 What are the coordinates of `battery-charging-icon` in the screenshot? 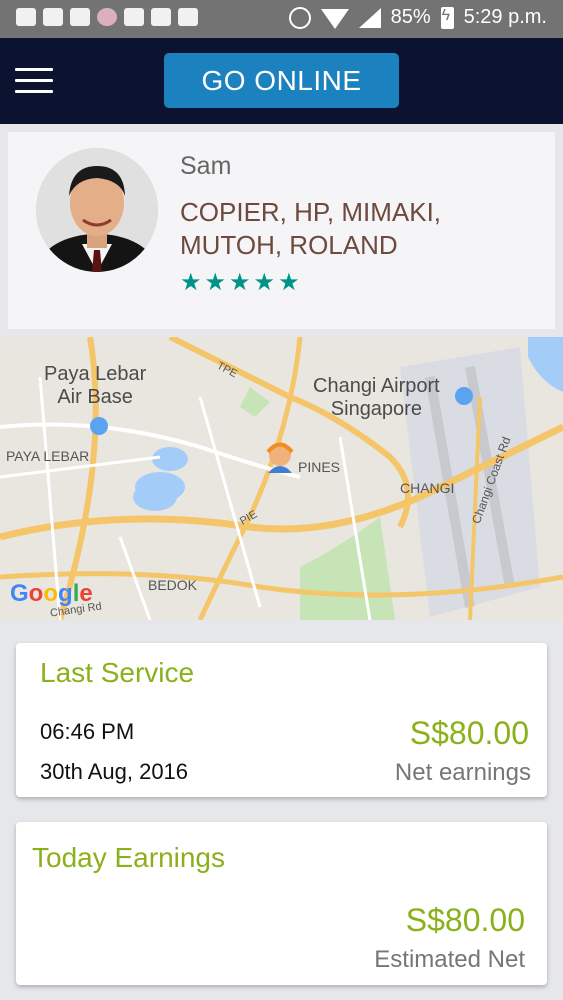 It's located at (447, 17).